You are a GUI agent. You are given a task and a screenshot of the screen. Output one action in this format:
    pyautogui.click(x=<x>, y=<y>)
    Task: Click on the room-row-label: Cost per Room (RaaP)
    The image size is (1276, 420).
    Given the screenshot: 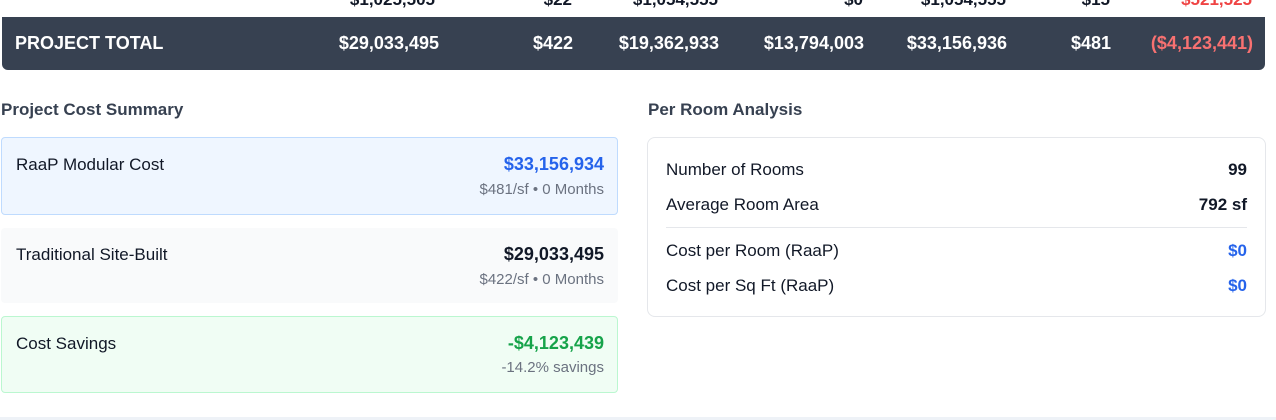 What is the action you would take?
    pyautogui.click(x=752, y=250)
    